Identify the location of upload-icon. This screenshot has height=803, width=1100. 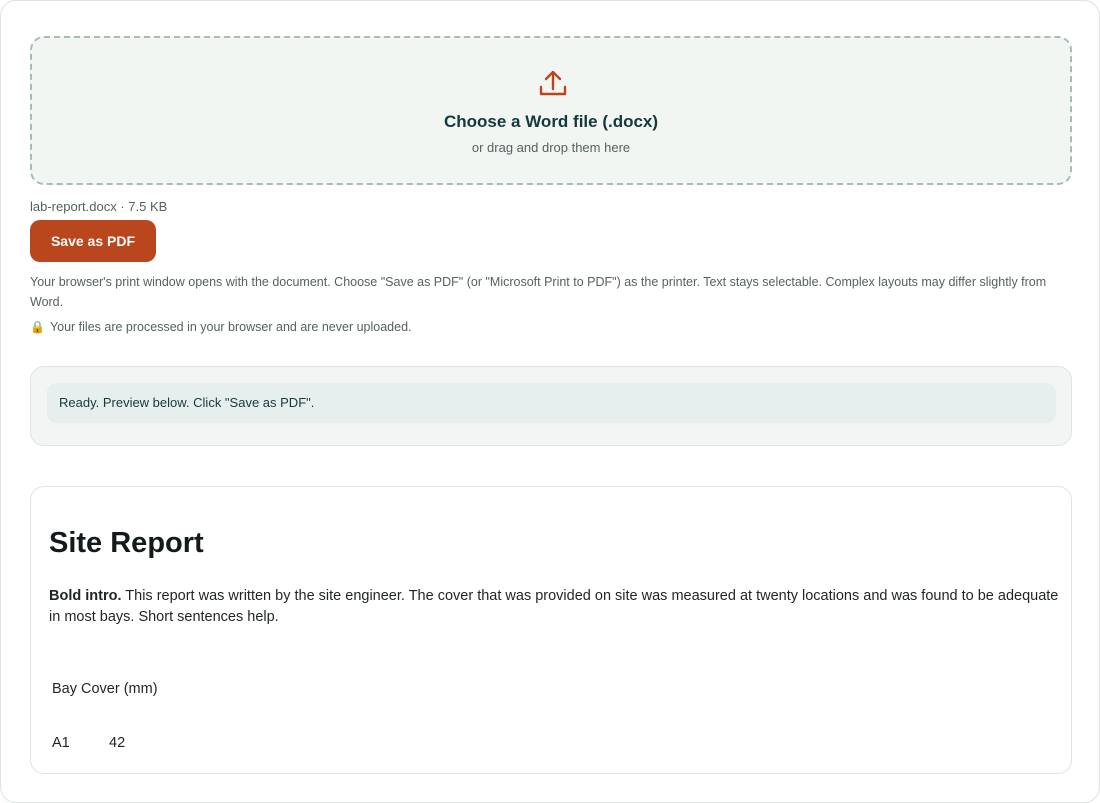
(553, 83).